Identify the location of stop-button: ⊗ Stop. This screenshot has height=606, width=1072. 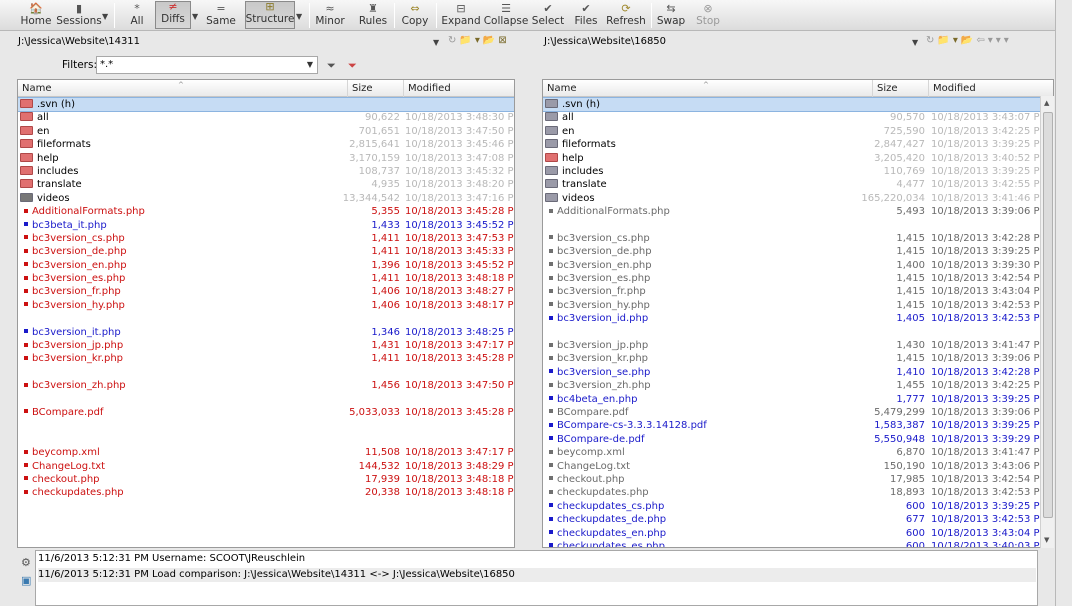
(708, 15).